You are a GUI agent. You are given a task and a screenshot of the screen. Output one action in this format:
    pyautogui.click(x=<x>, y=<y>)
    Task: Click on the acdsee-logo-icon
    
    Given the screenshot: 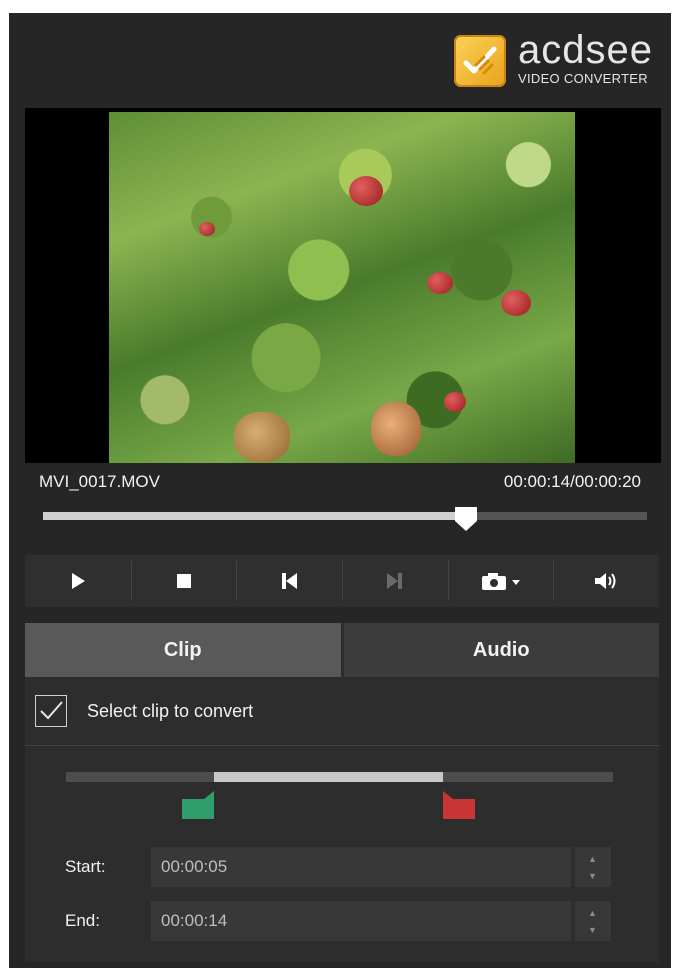 What is the action you would take?
    pyautogui.click(x=480, y=61)
    